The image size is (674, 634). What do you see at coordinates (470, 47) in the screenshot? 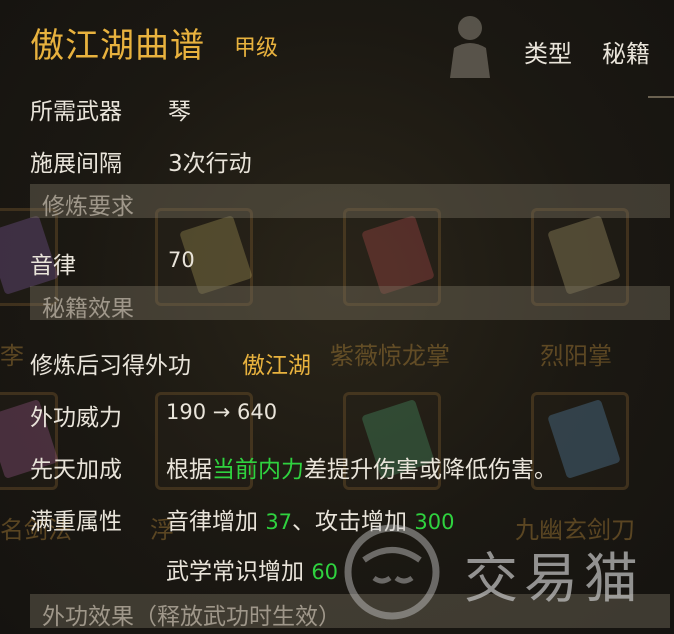
I see `character-avatar-icon` at bounding box center [470, 47].